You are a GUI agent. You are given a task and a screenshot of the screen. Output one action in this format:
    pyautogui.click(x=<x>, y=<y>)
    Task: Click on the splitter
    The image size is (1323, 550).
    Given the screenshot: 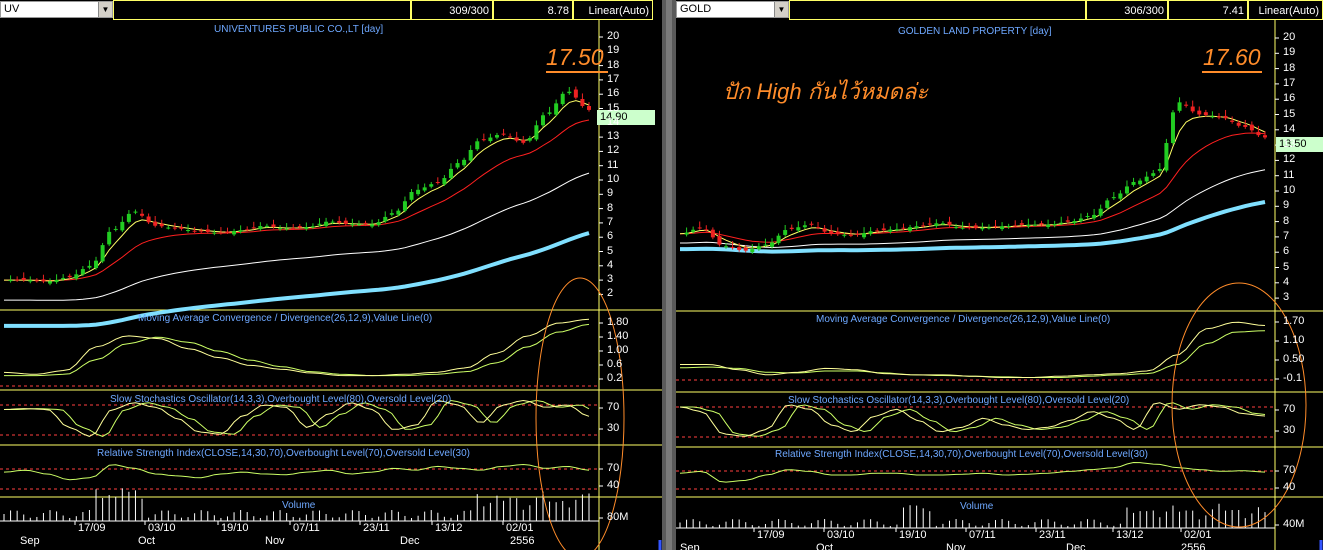 What is the action you would take?
    pyautogui.click(x=669, y=275)
    